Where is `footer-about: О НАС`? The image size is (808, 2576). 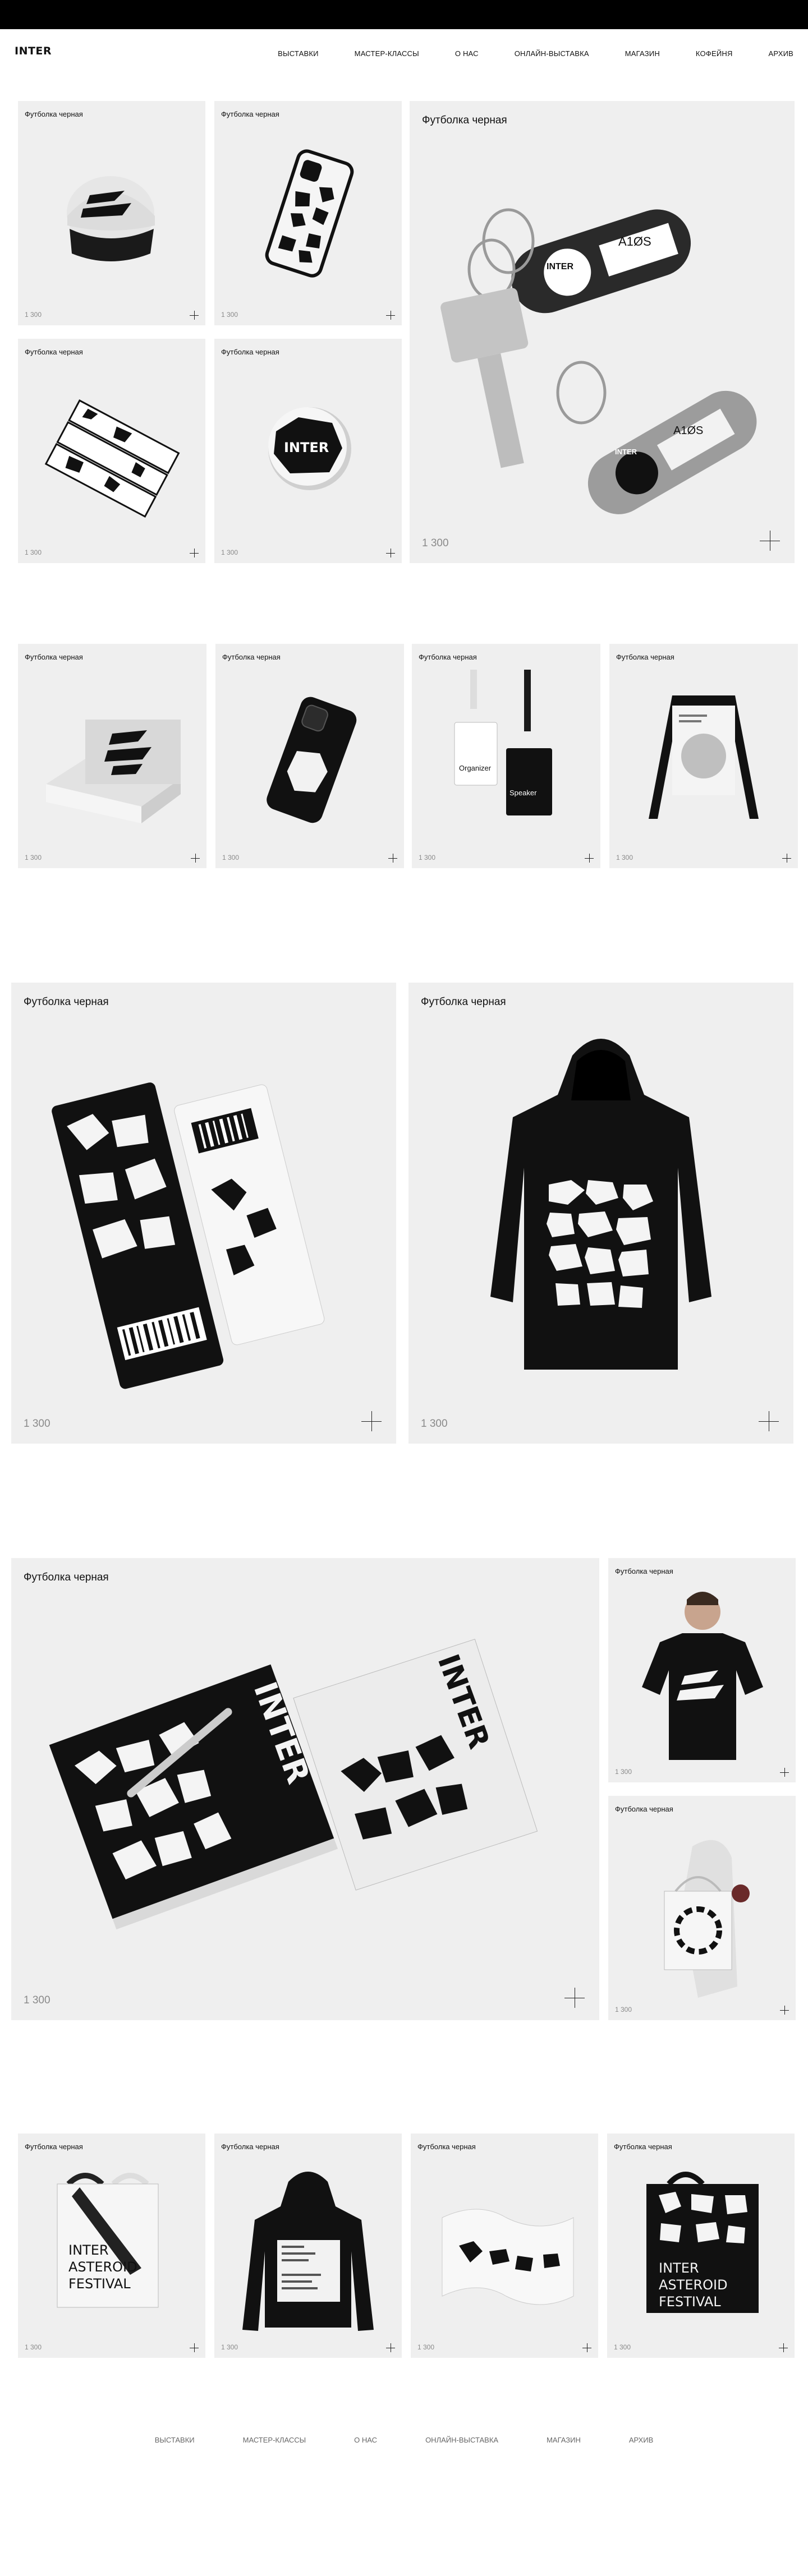 footer-about: О НАС is located at coordinates (365, 2440).